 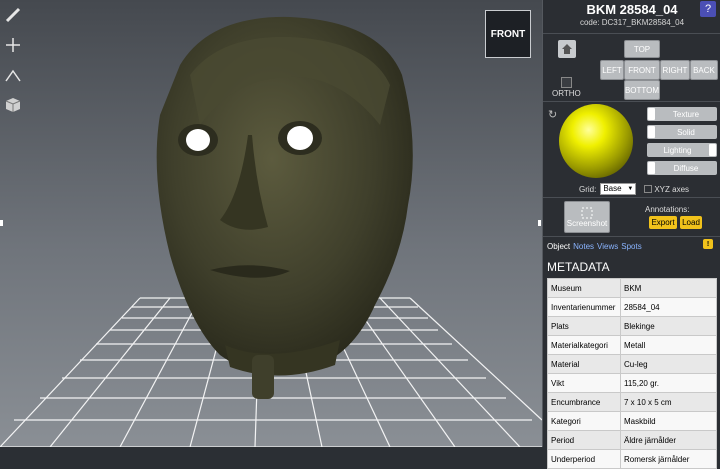 I want to click on metadata-key: Encumbrance, so click(x=584, y=402).